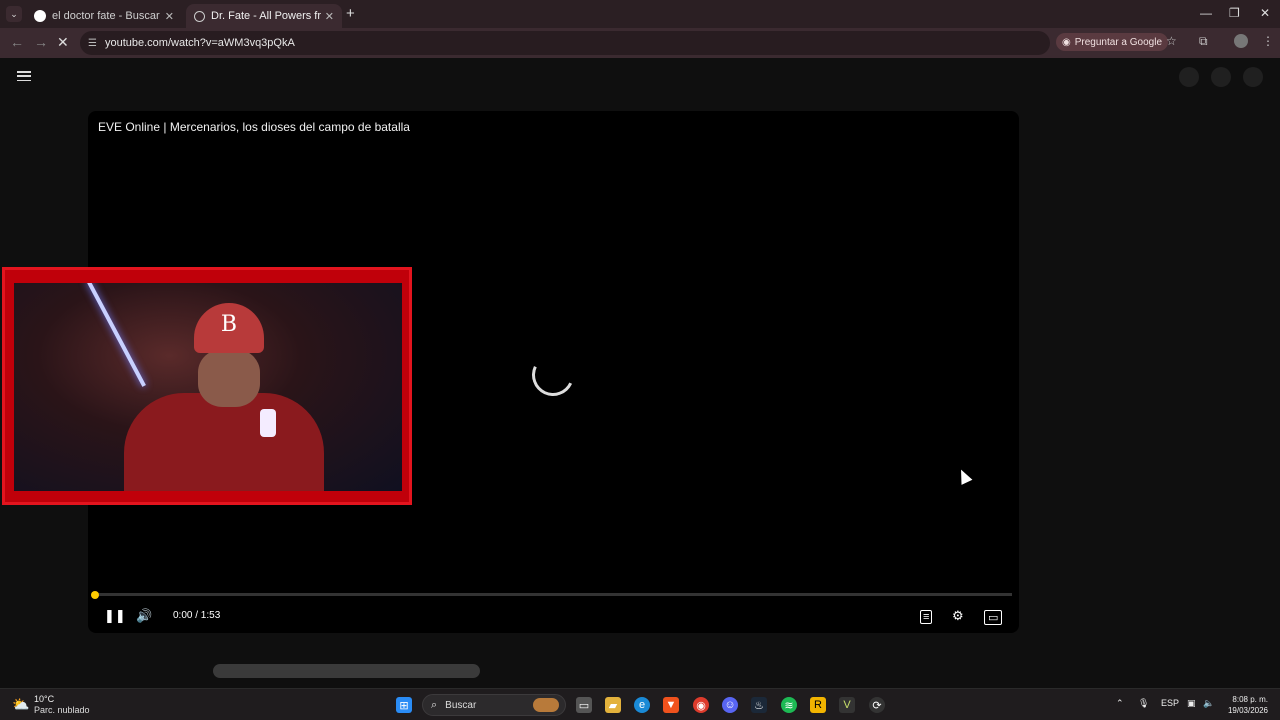 Image resolution: width=1280 pixels, height=720 pixels. What do you see at coordinates (229, 378) in the screenshot?
I see `person-face` at bounding box center [229, 378].